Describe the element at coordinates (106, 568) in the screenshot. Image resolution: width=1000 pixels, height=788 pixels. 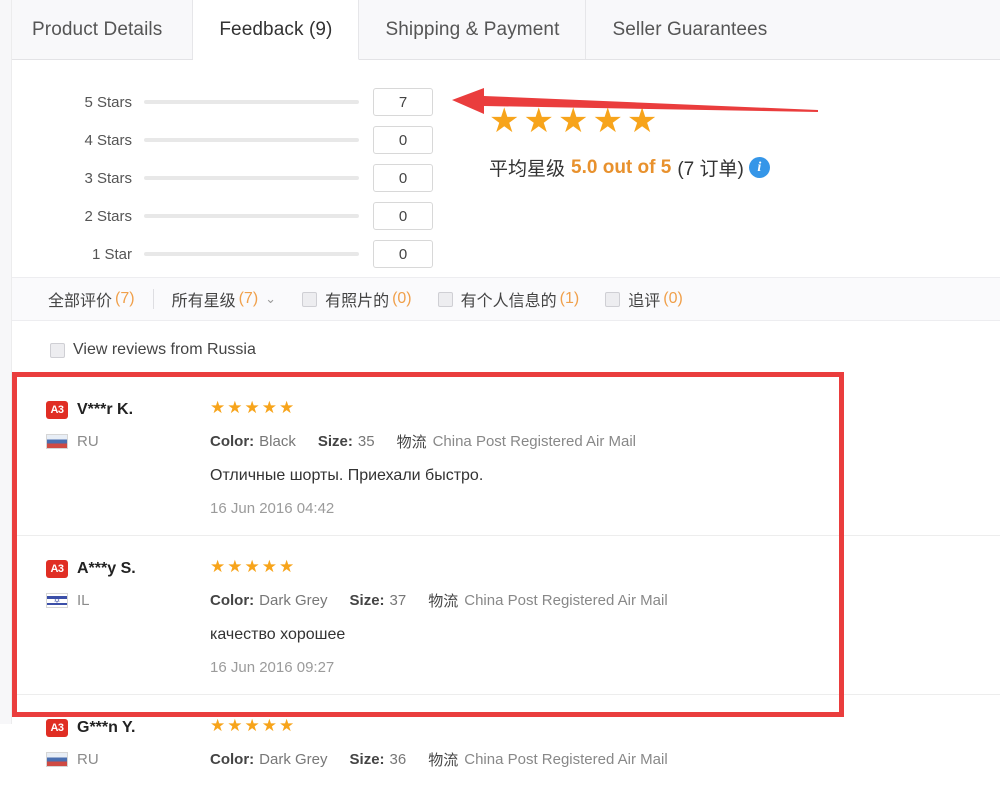
I see `reviewer-name: A***y S.` at that location.